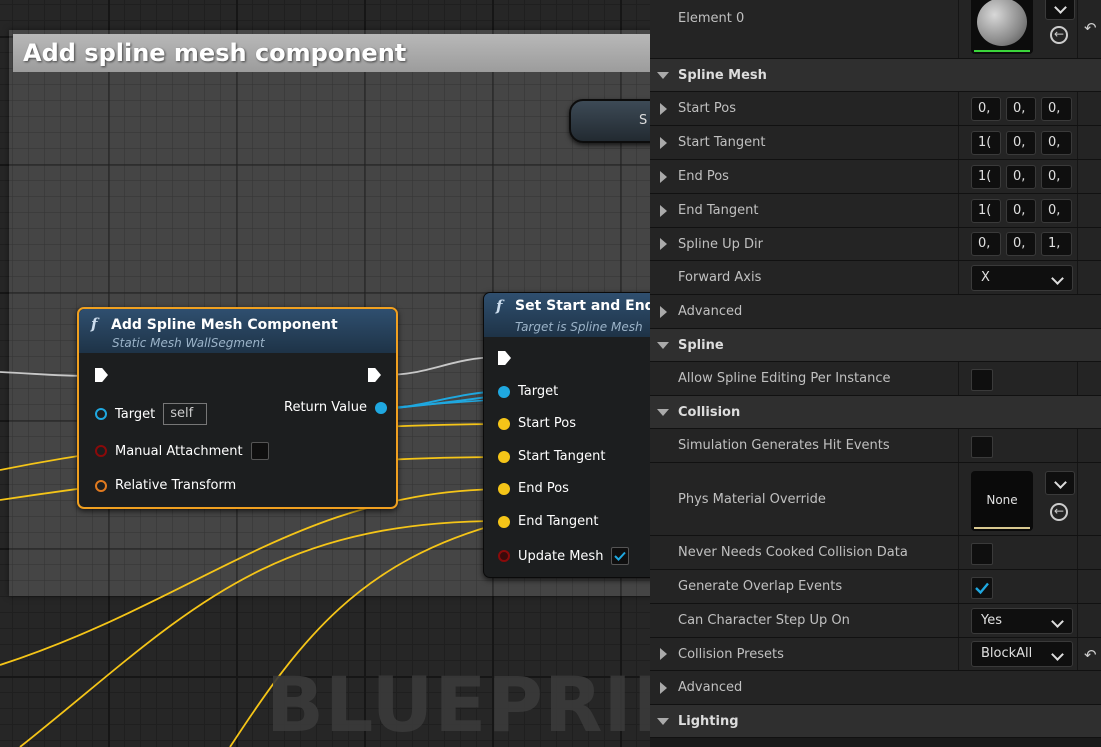 The image size is (1101, 747). I want to click on category-spline-mesh: Spline Mesh, so click(875, 75).